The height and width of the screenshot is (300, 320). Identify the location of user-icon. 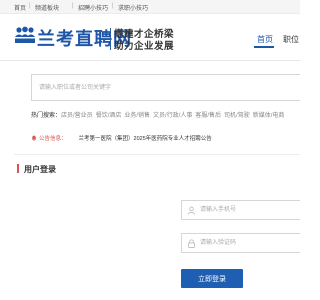
(191, 210).